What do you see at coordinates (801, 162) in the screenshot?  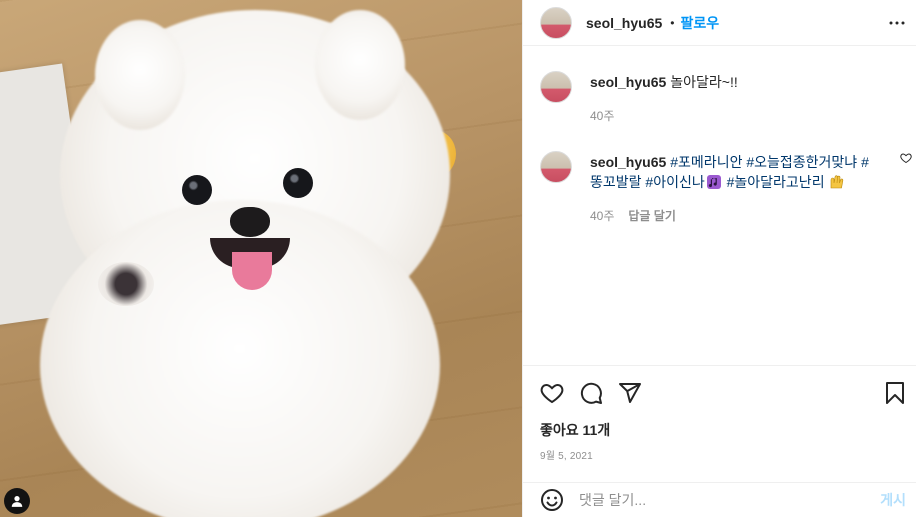 I see `hashtag-link: #오늘접종한거맞냐` at bounding box center [801, 162].